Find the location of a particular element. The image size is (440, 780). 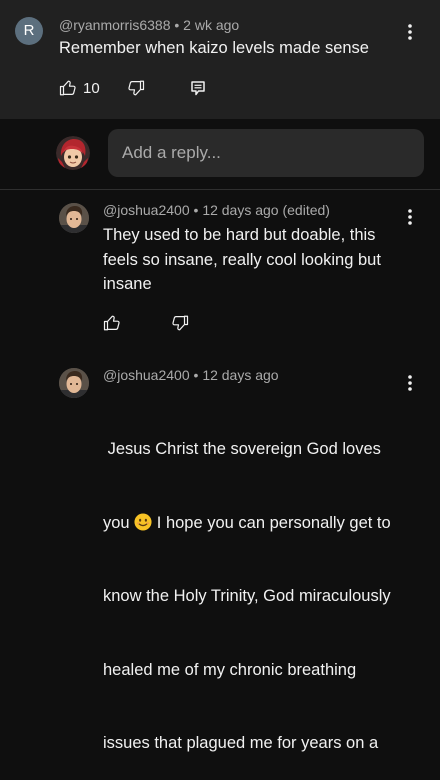

comment-line: know the Holy Trinity, God miraculously is located at coordinates (247, 596).